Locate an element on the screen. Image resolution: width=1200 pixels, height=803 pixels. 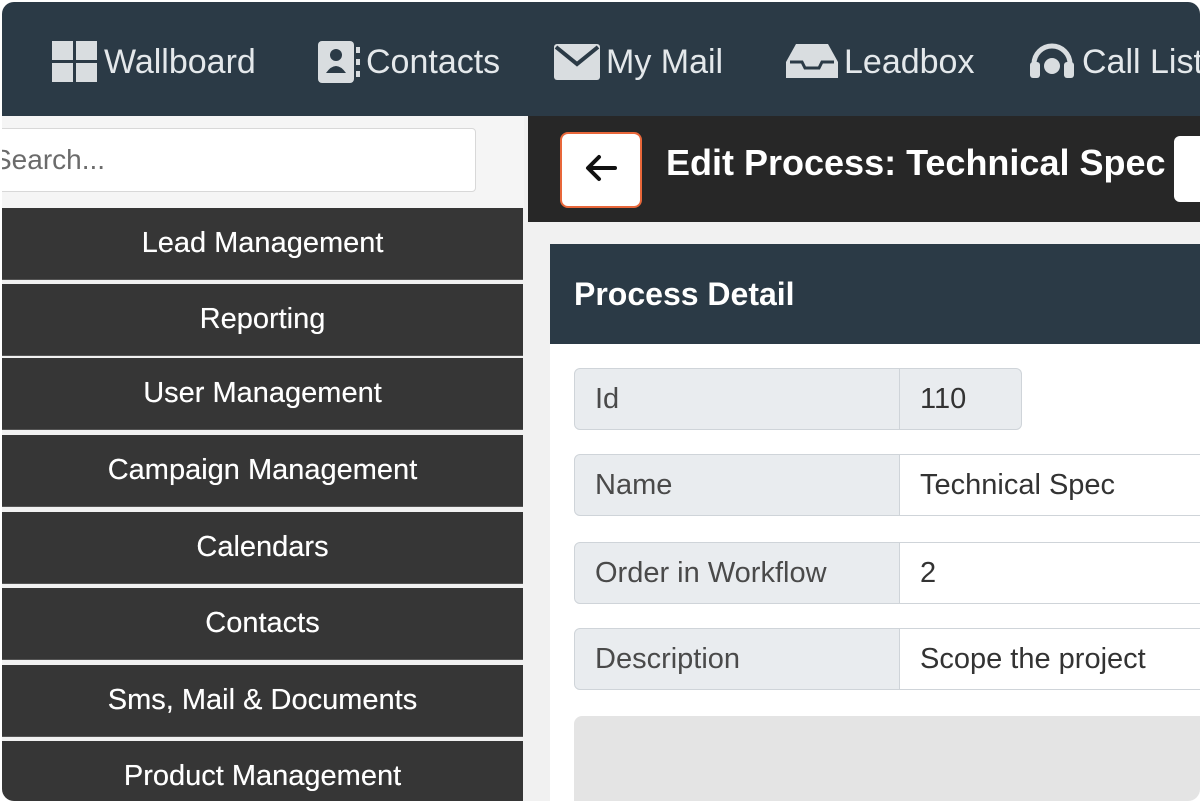
contact-card-icon is located at coordinates (339, 62).